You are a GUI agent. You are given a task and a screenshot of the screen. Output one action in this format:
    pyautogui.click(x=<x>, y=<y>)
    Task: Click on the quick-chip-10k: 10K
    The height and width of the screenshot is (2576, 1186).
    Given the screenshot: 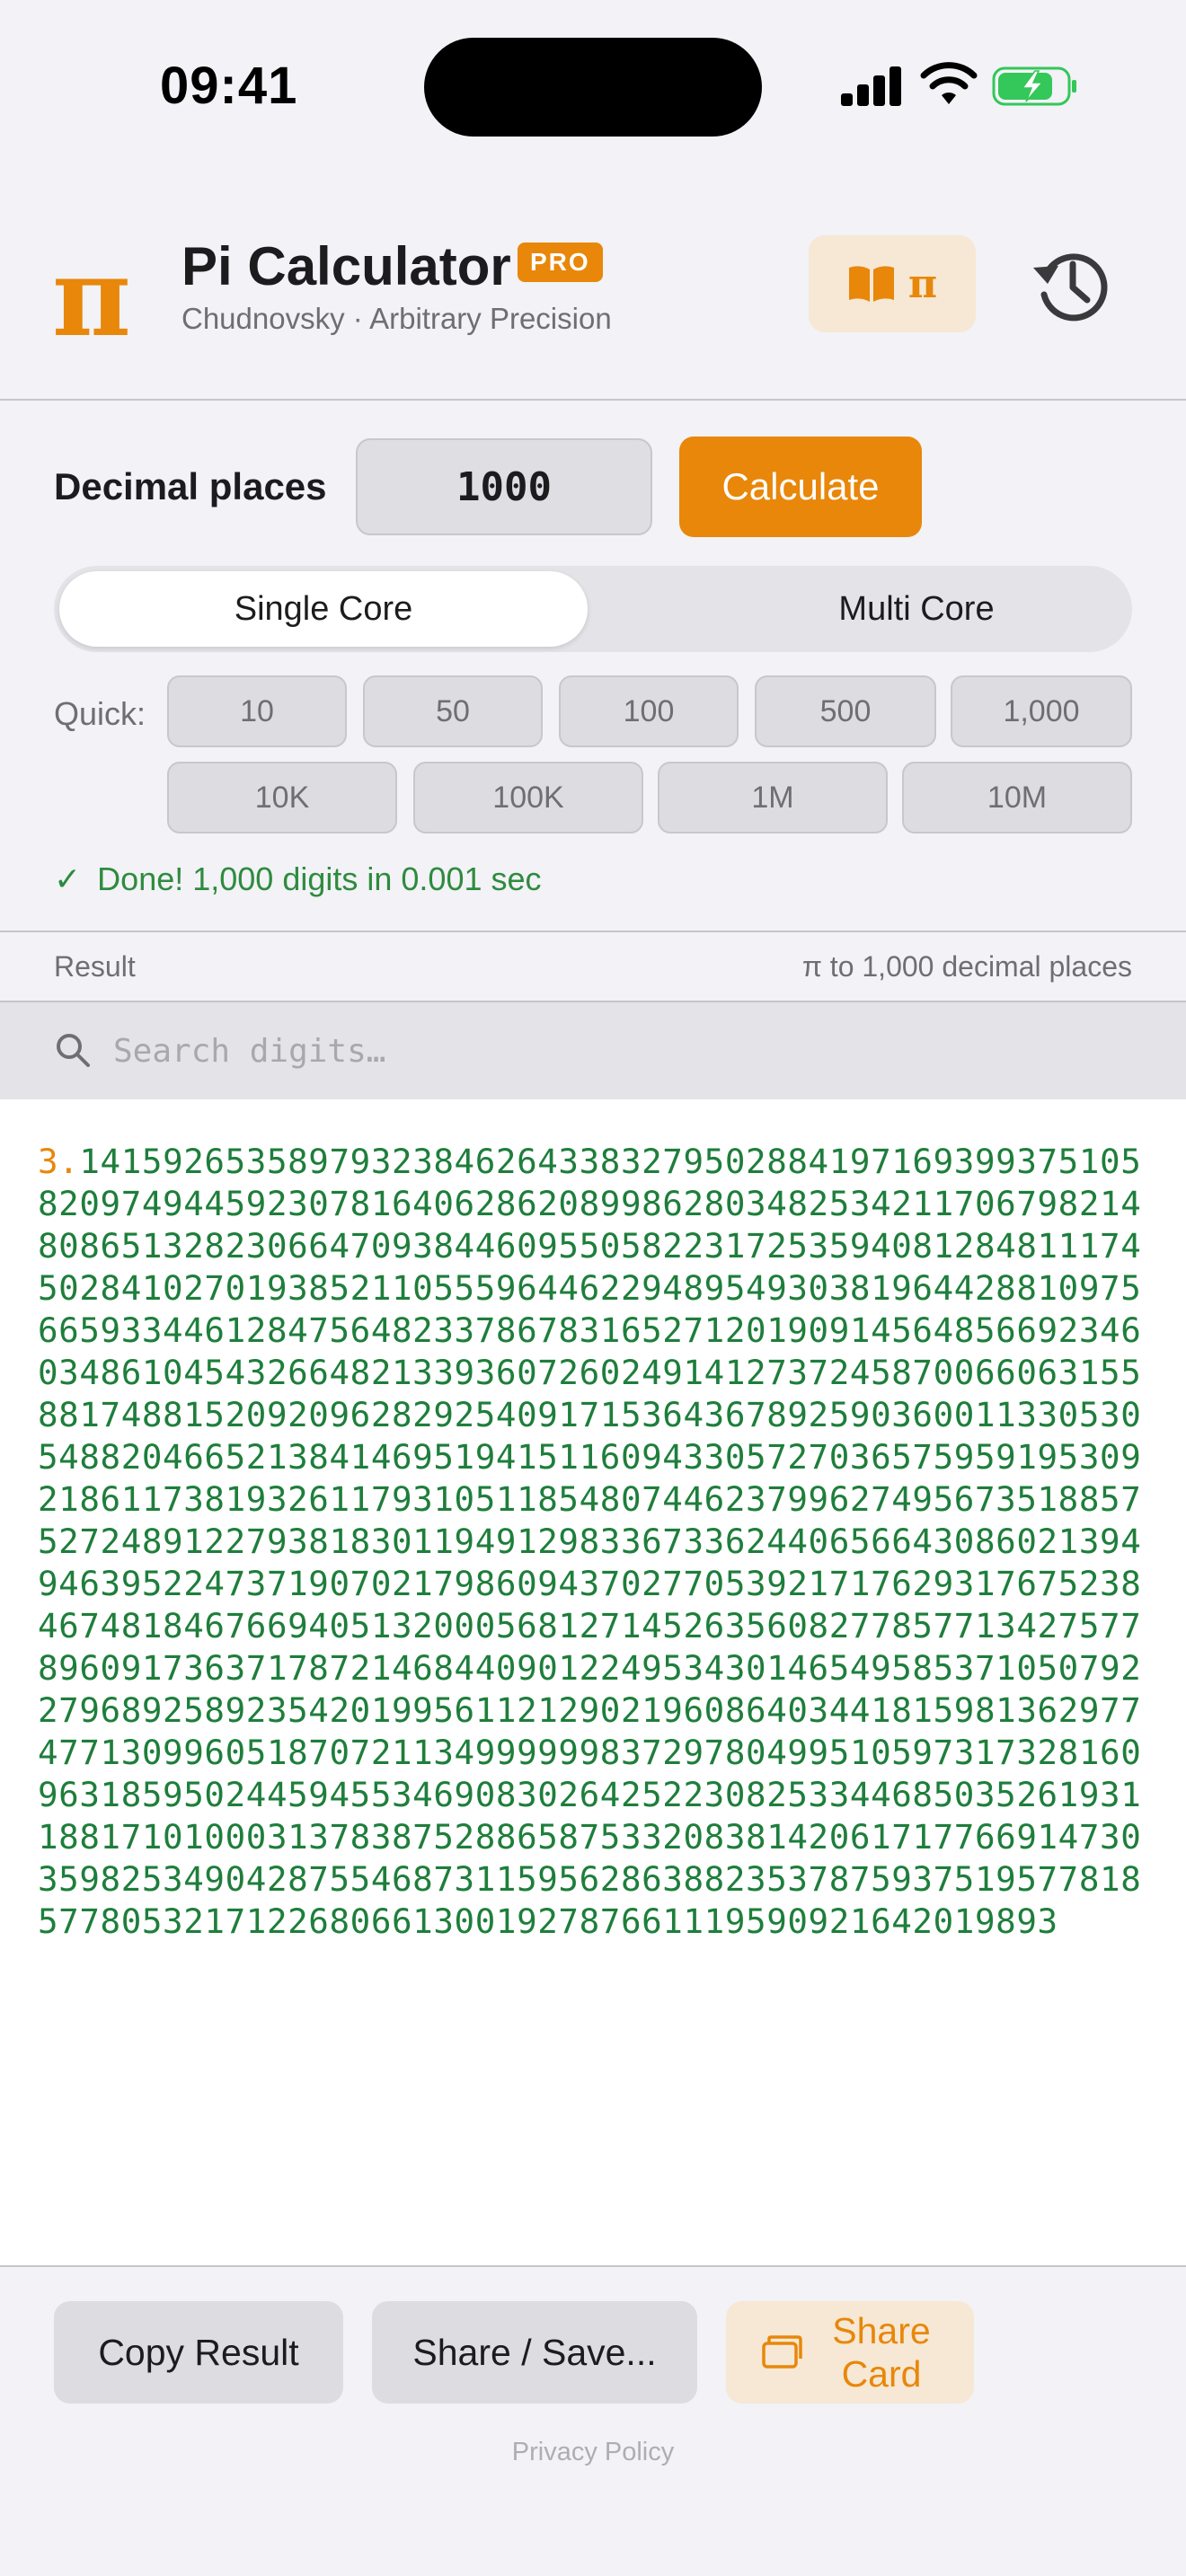 What is the action you would take?
    pyautogui.click(x=282, y=798)
    